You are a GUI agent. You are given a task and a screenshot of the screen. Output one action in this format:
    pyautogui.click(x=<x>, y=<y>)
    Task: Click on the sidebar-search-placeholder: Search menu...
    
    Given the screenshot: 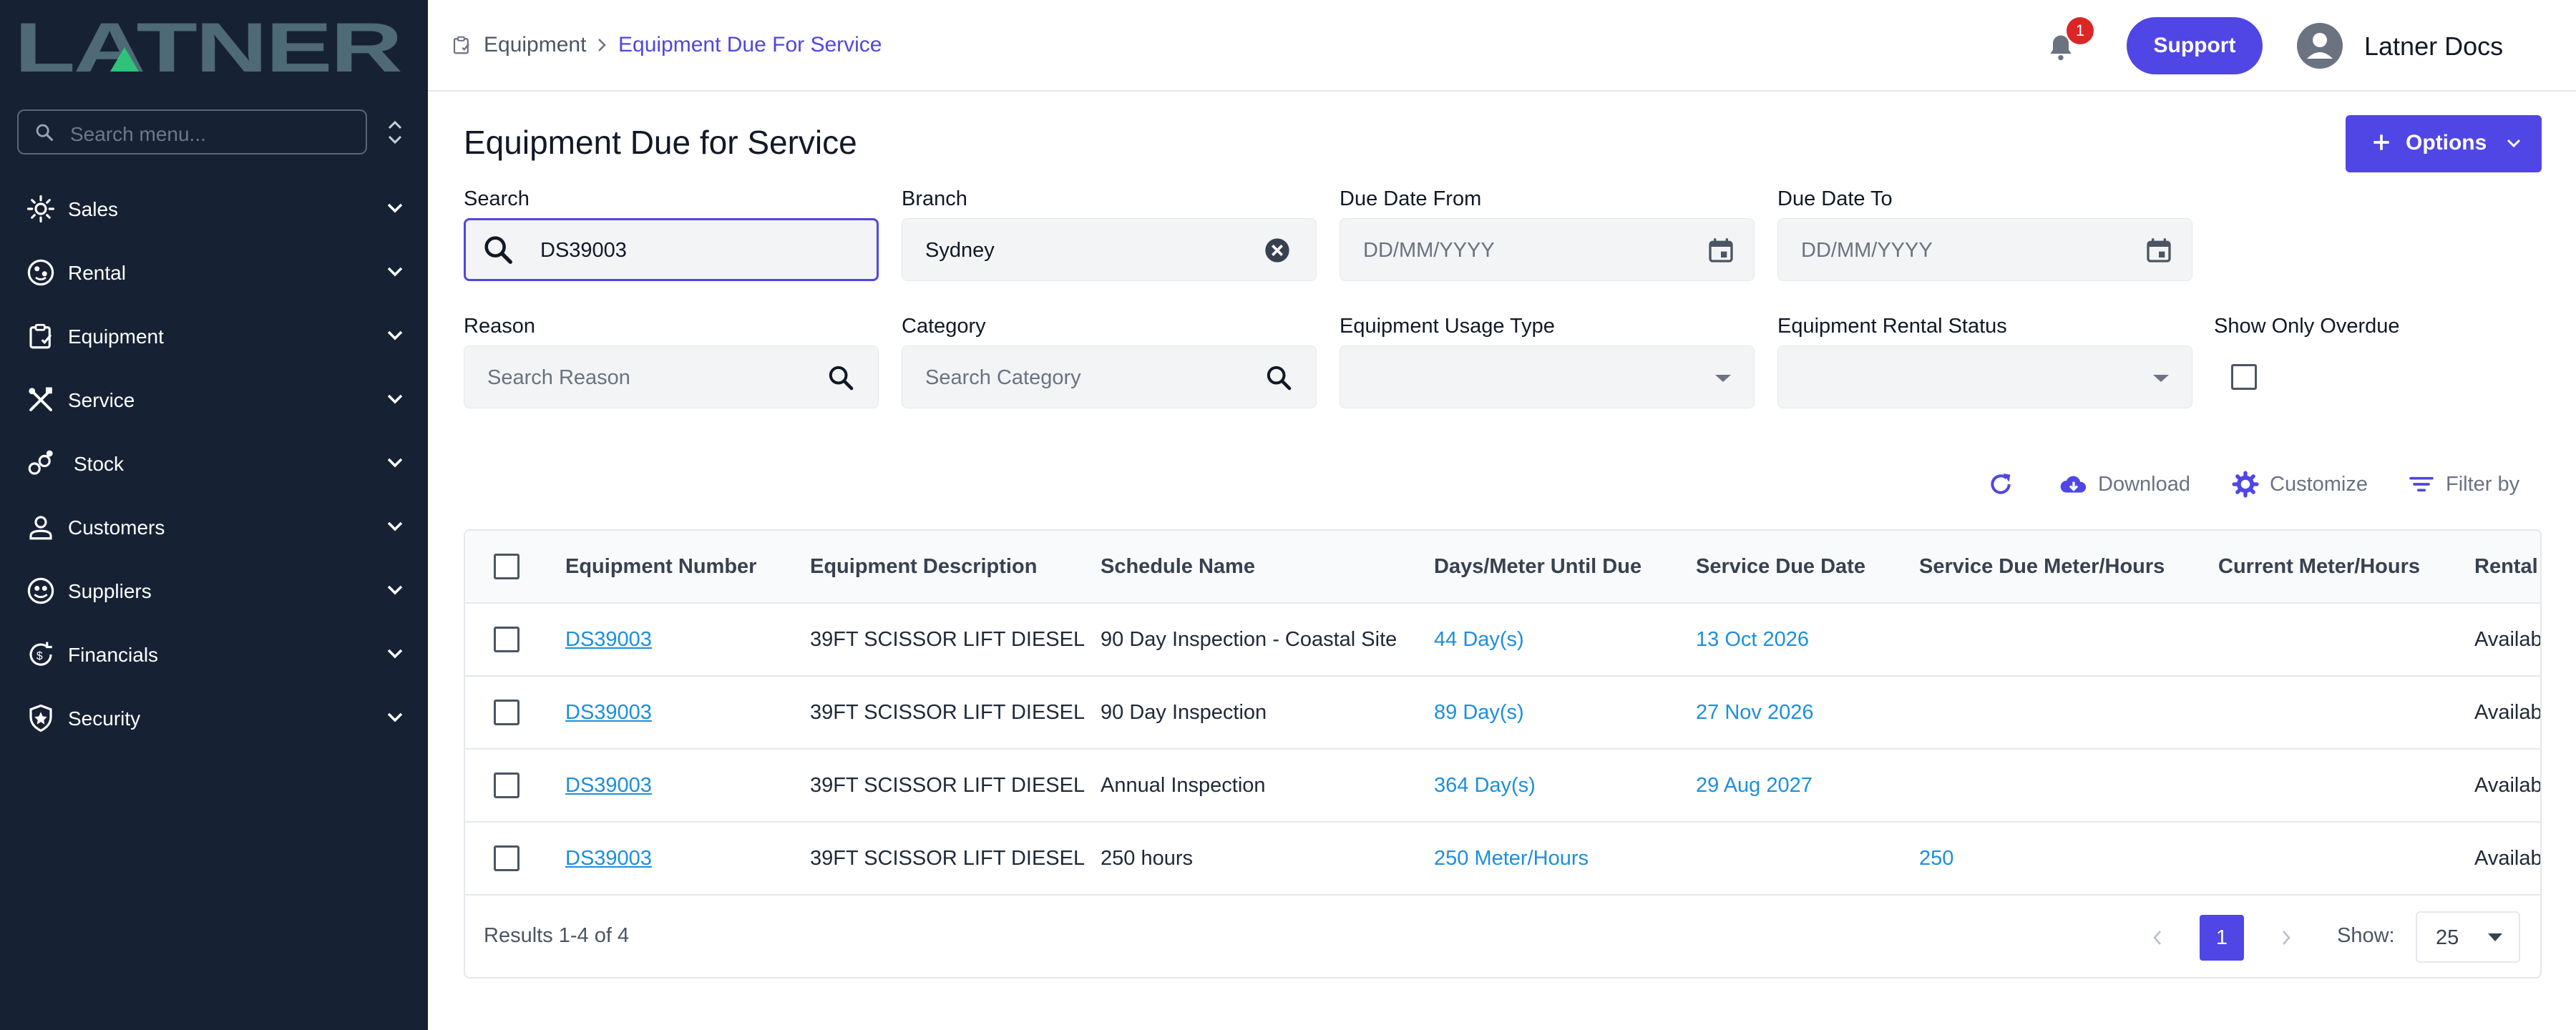 What is the action you would take?
    pyautogui.click(x=138, y=134)
    